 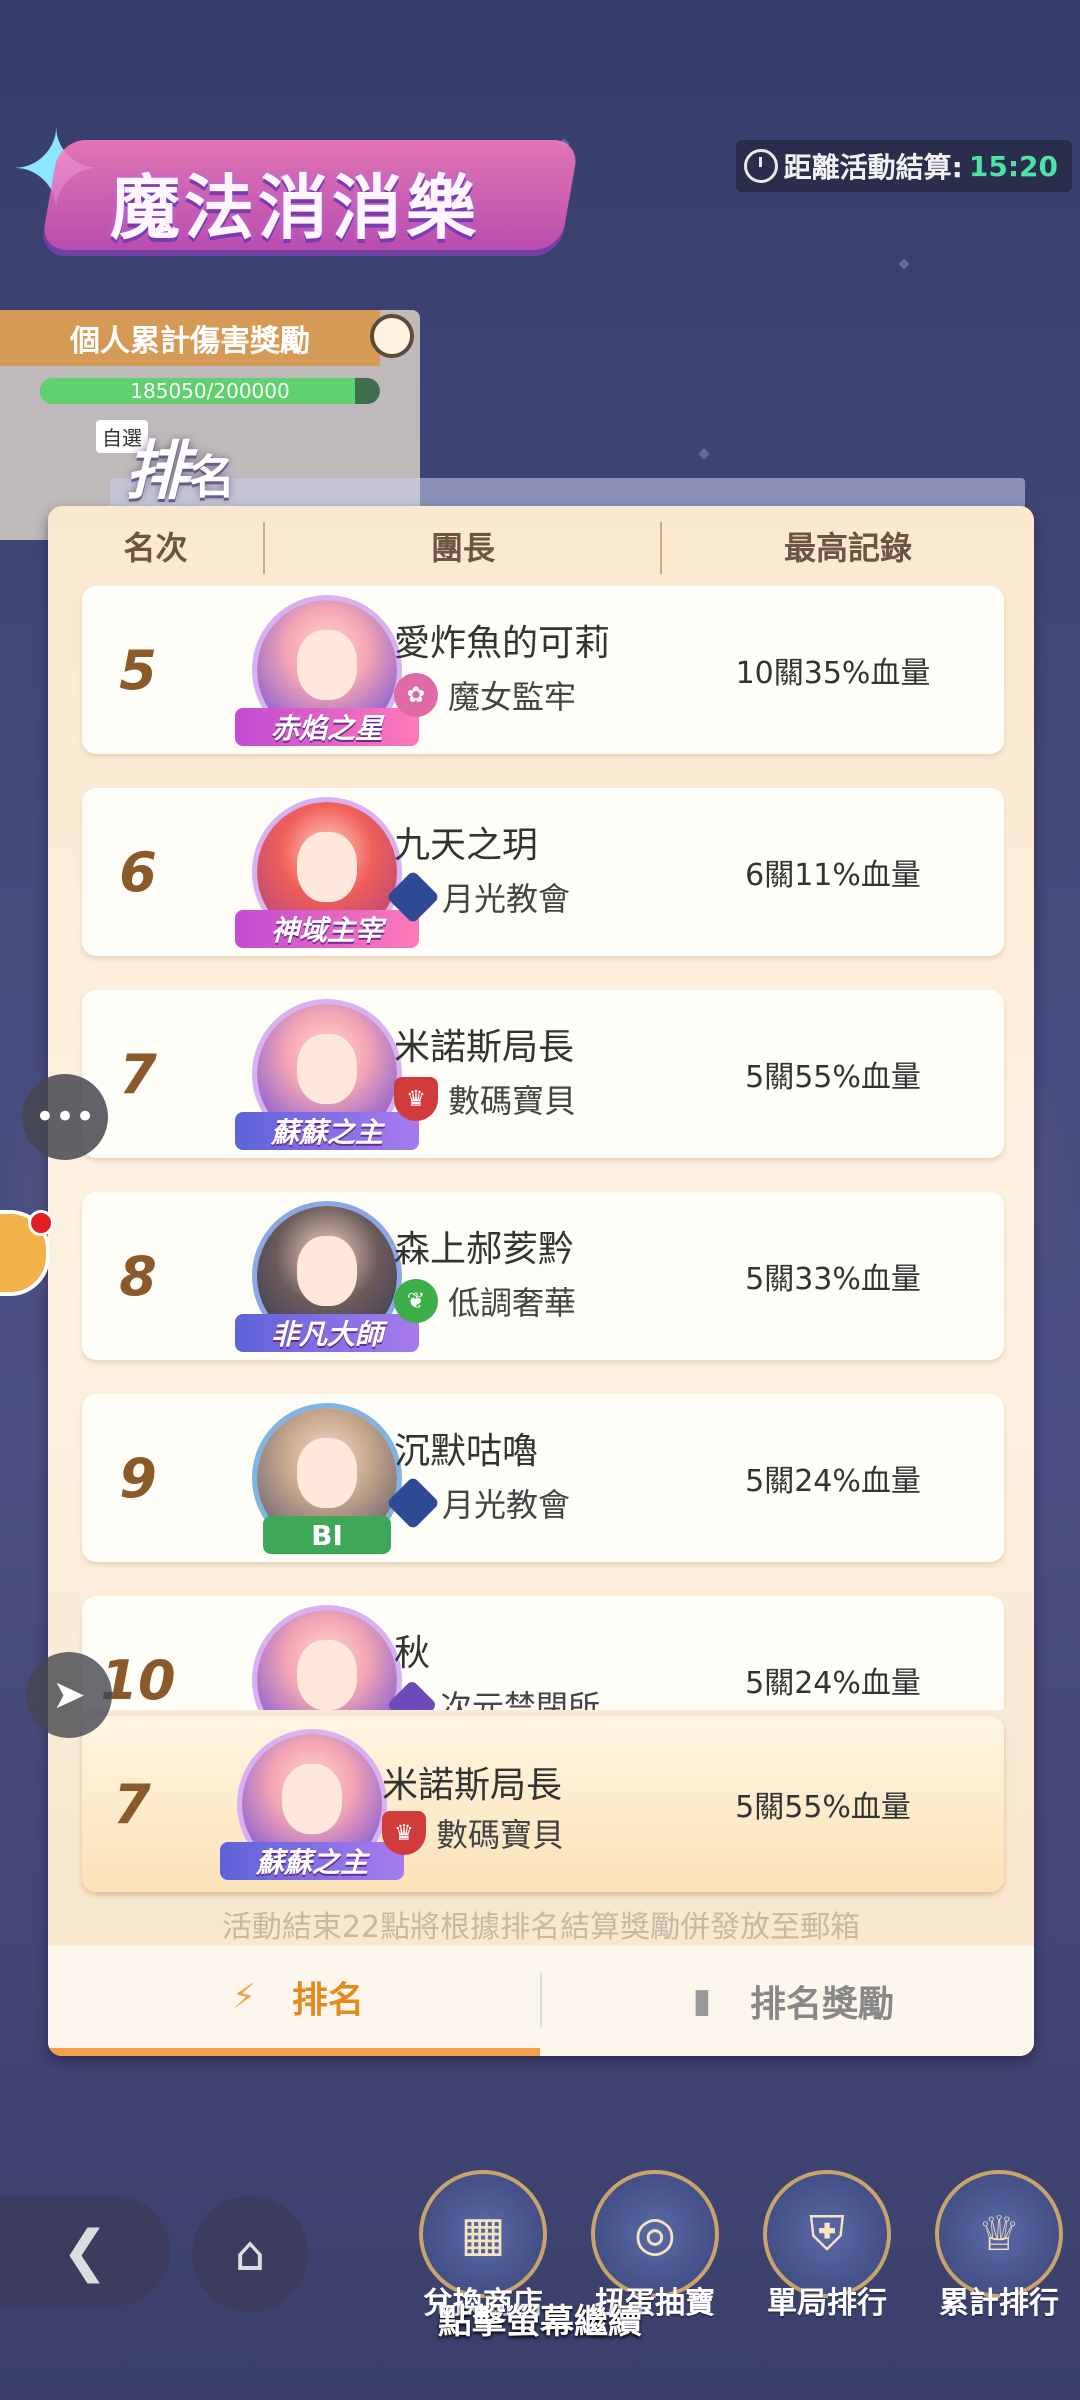 I want to click on rank-number: 8, so click(x=138, y=1276).